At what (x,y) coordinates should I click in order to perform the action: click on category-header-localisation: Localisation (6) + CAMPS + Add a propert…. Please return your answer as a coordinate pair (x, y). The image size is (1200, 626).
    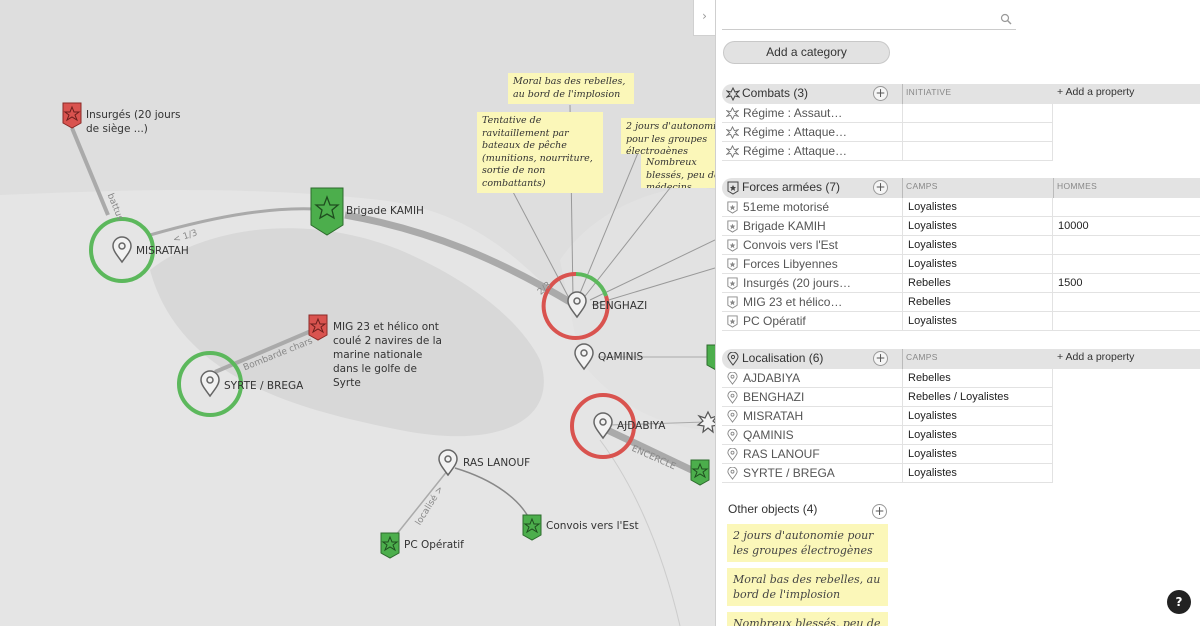
    Looking at the image, I should click on (961, 359).